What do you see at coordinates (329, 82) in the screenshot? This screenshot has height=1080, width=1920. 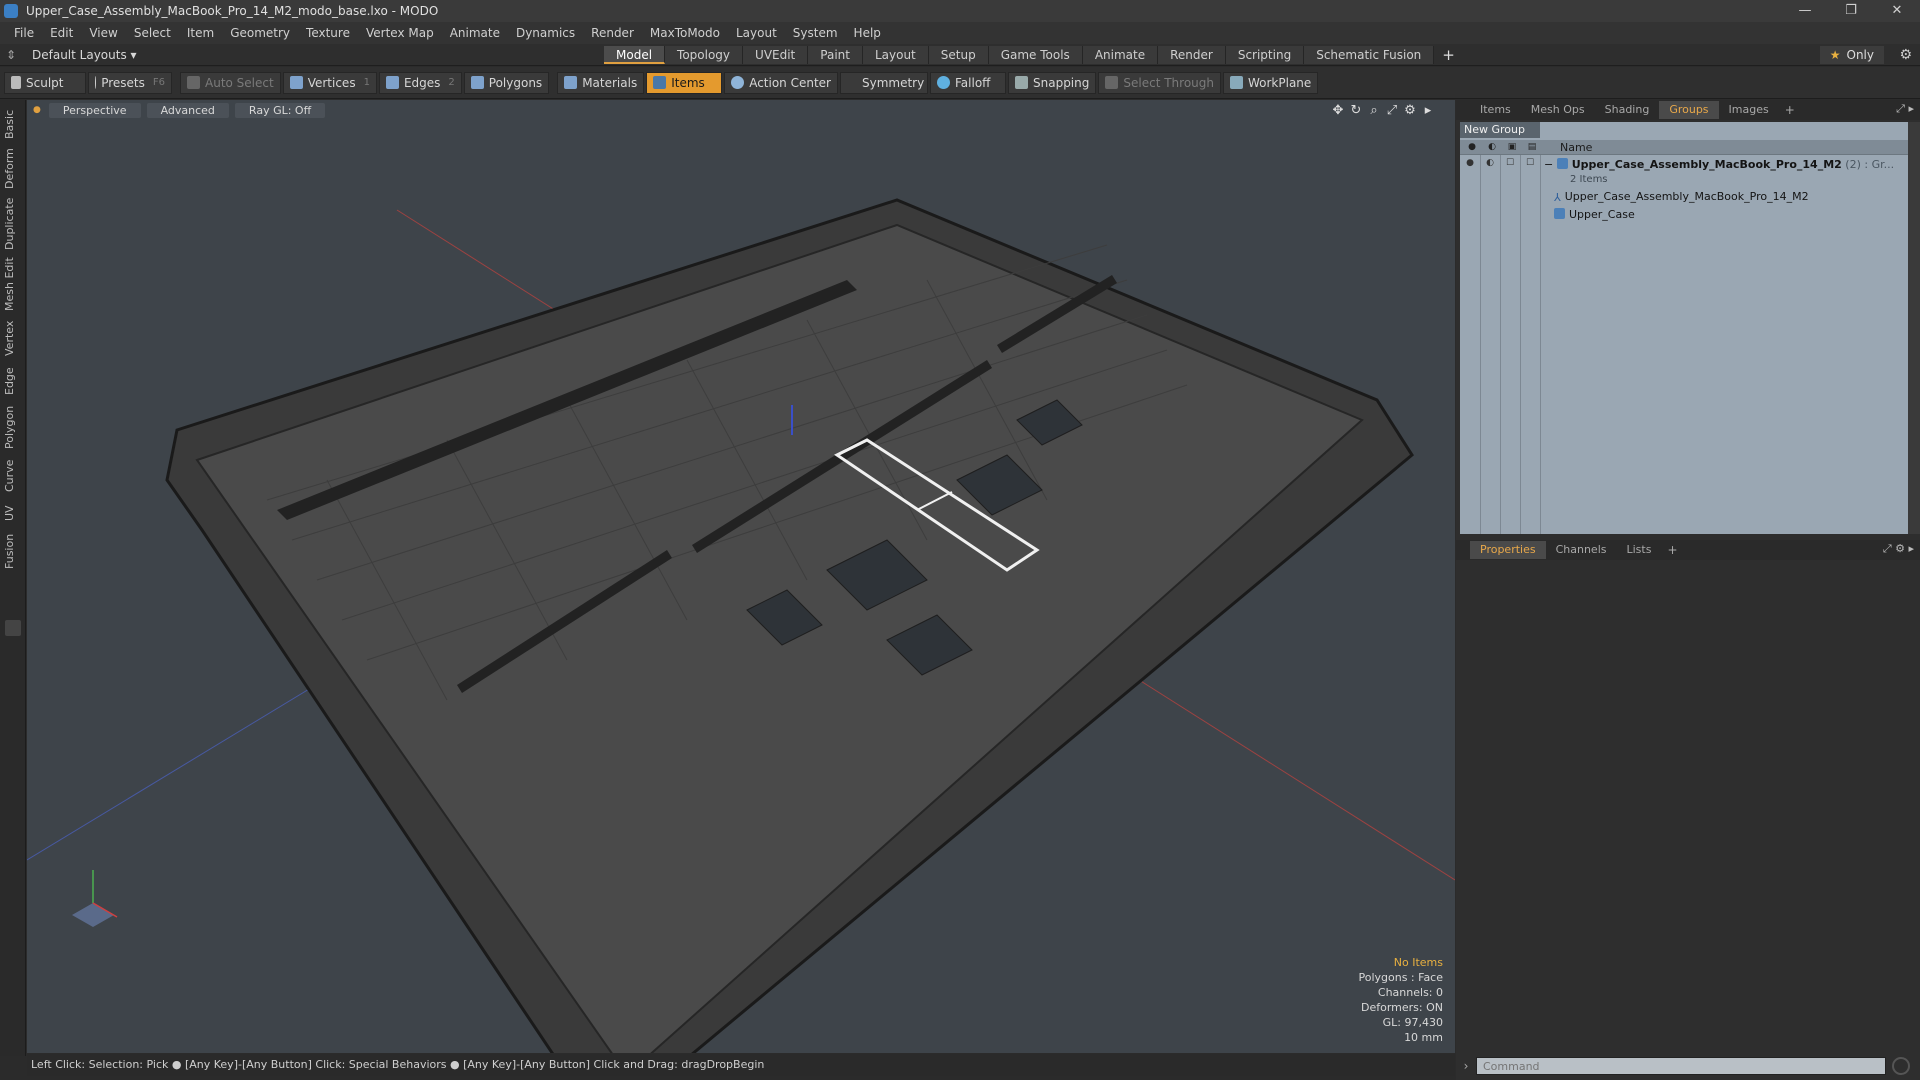 I see `vertices-button: Vertices 1` at bounding box center [329, 82].